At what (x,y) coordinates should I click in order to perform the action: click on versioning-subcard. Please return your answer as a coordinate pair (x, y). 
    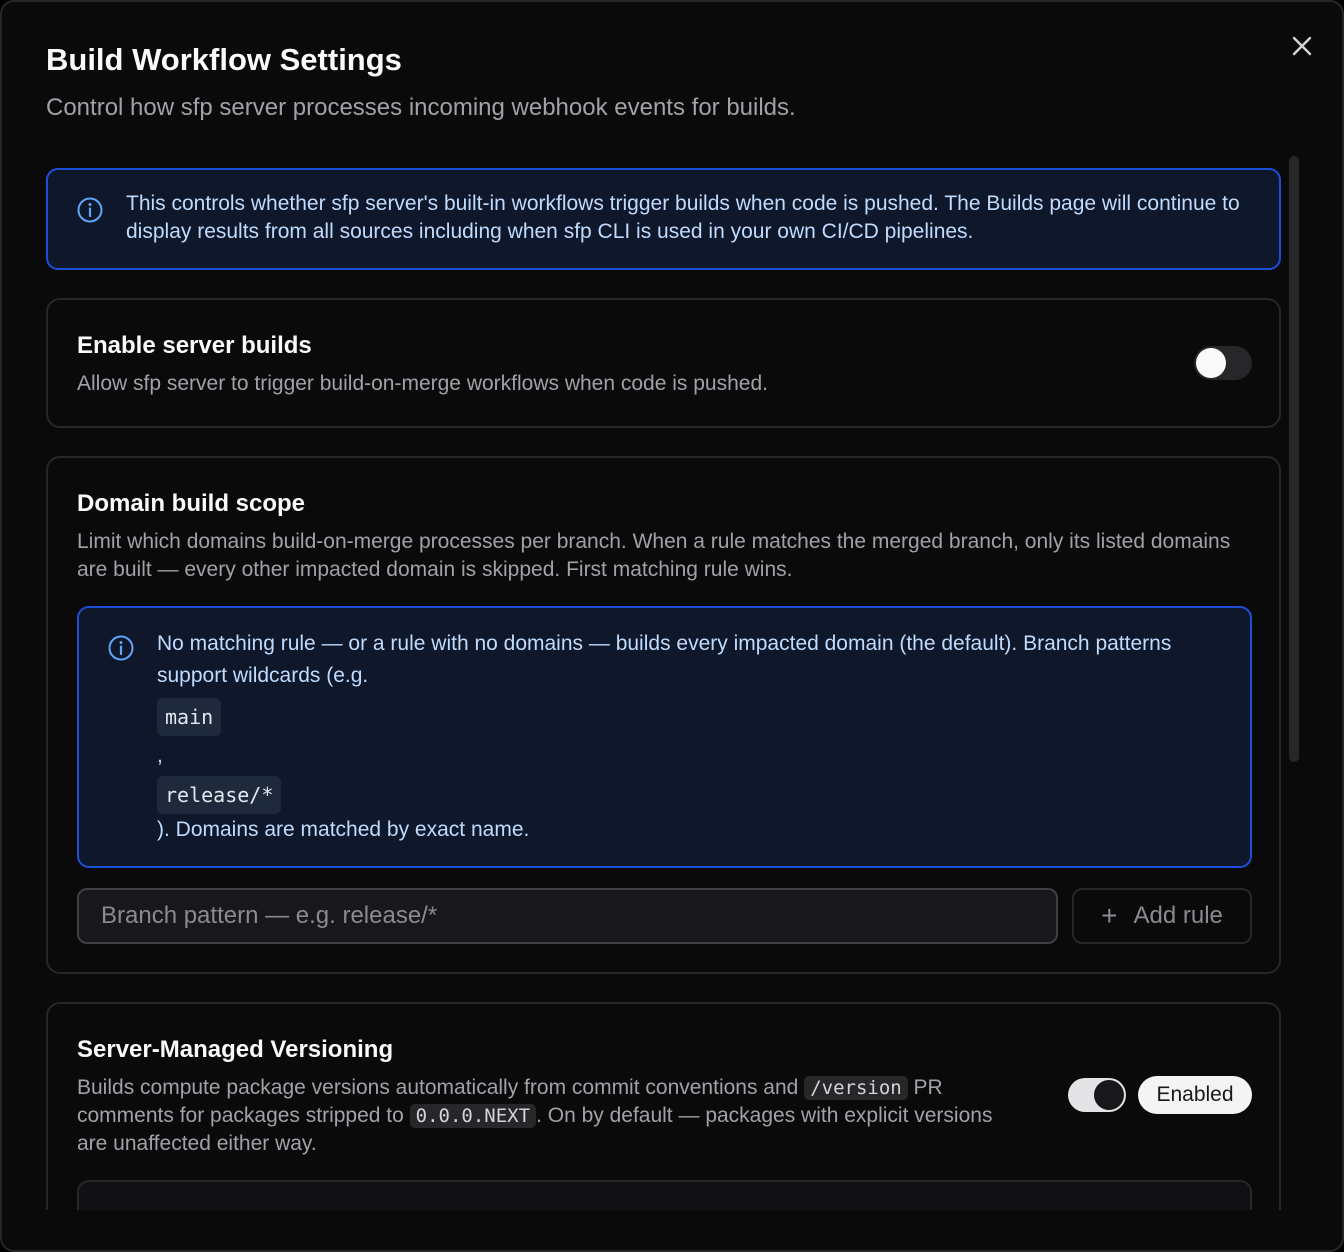
    Looking at the image, I should click on (664, 1195).